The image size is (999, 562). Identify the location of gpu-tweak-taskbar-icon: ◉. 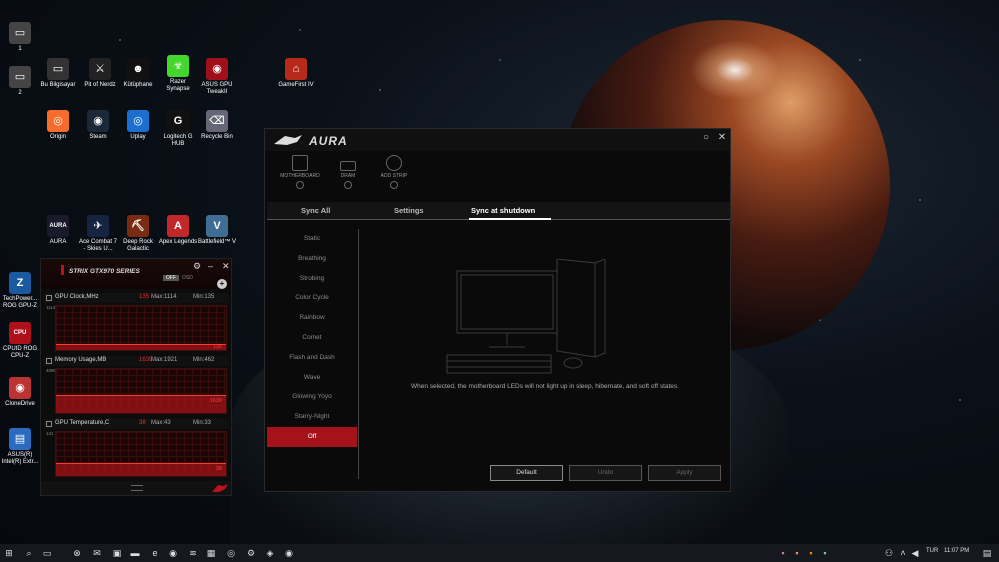
(289, 553).